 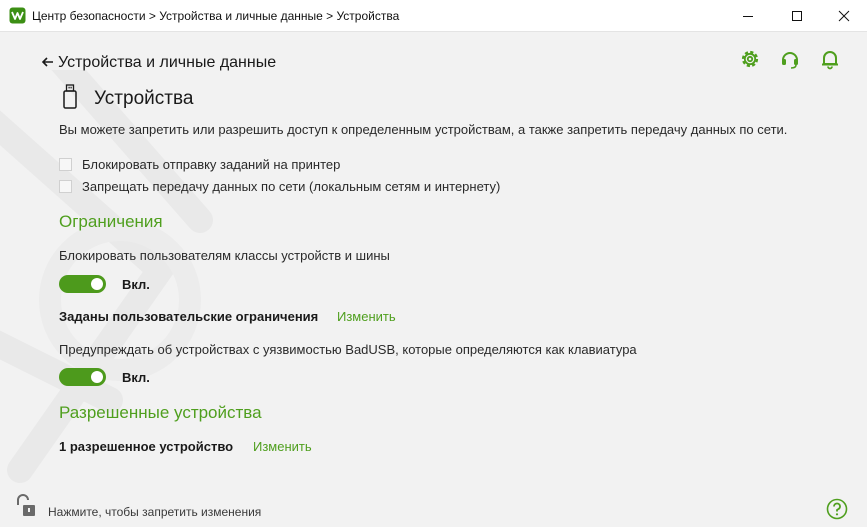 I want to click on unlocked-padlock-icon, so click(x=25, y=506).